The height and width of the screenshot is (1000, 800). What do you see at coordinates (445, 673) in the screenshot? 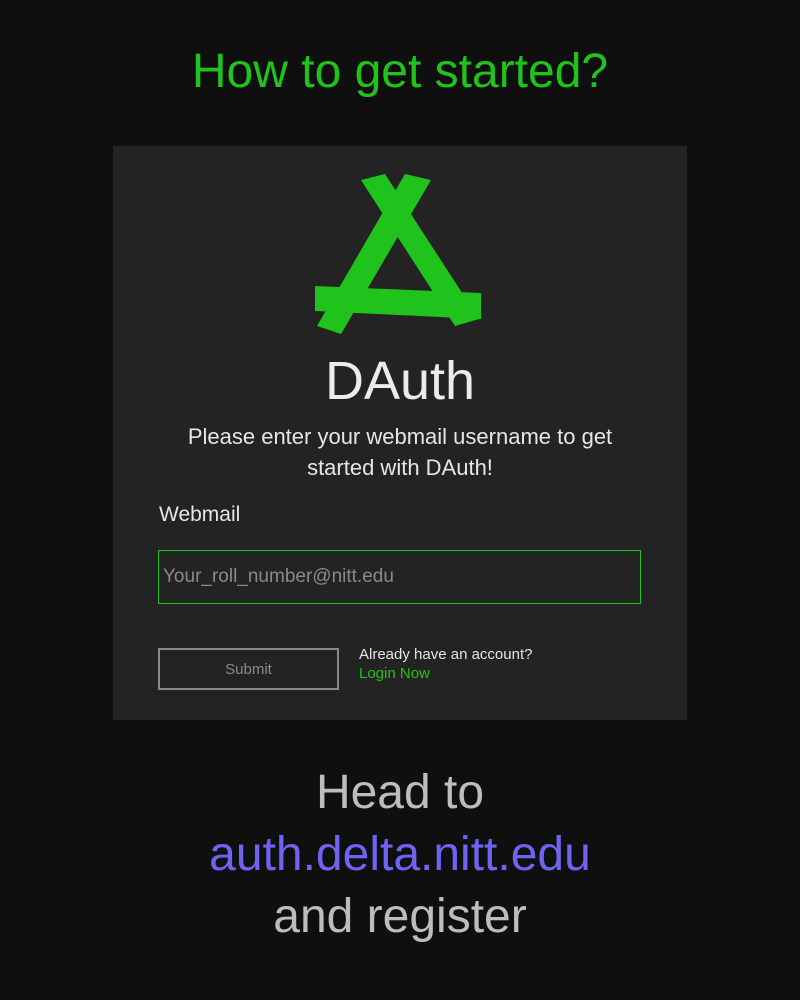
I see `login-now-link: Login Now` at bounding box center [445, 673].